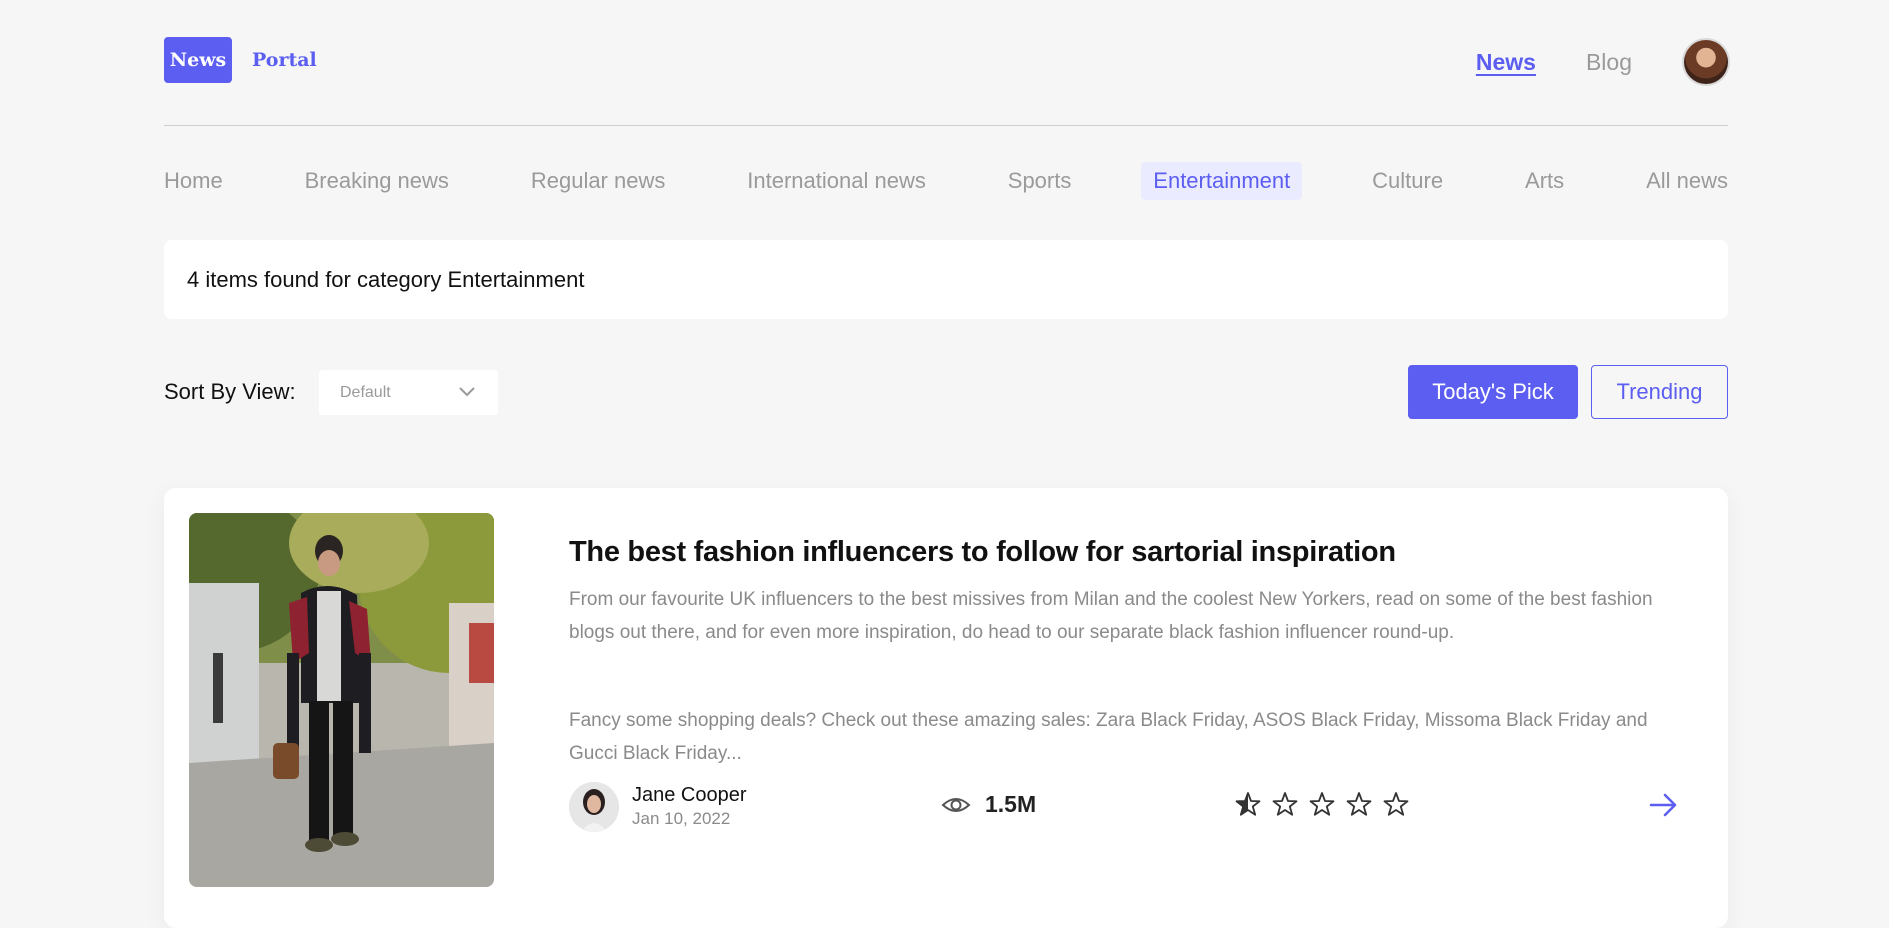 This screenshot has width=1889, height=928. I want to click on chevron-down-icon, so click(467, 392).